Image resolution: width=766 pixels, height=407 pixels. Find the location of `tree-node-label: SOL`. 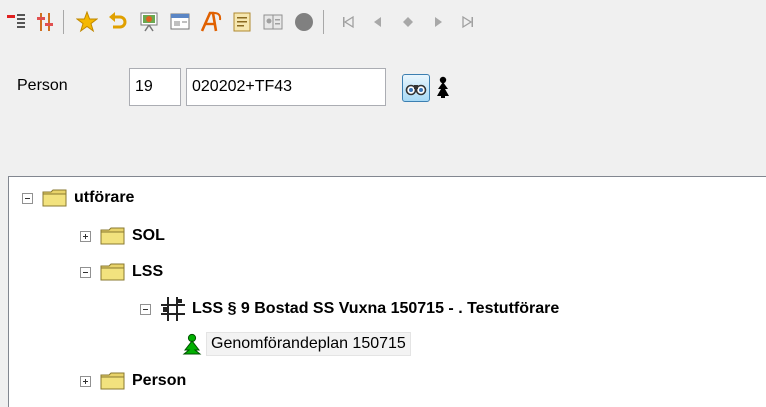

tree-node-label: SOL is located at coordinates (148, 235).